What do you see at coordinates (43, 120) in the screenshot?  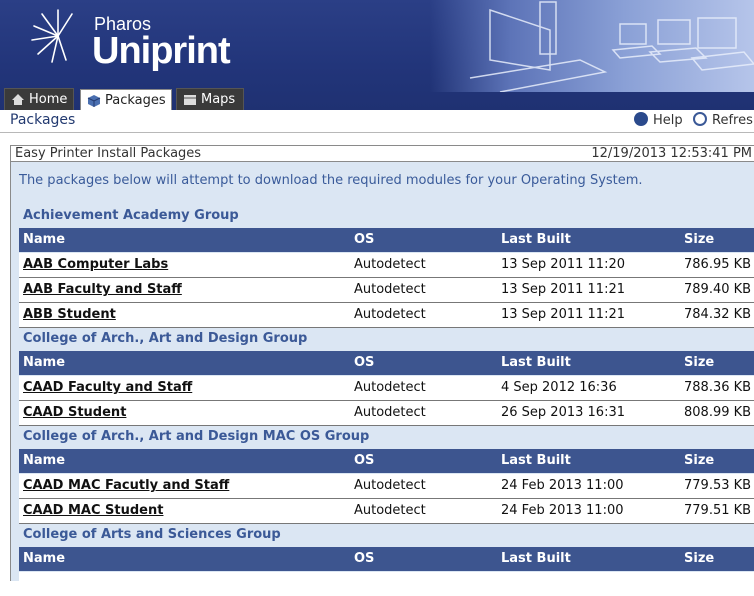 I see `page-title: Packages` at bounding box center [43, 120].